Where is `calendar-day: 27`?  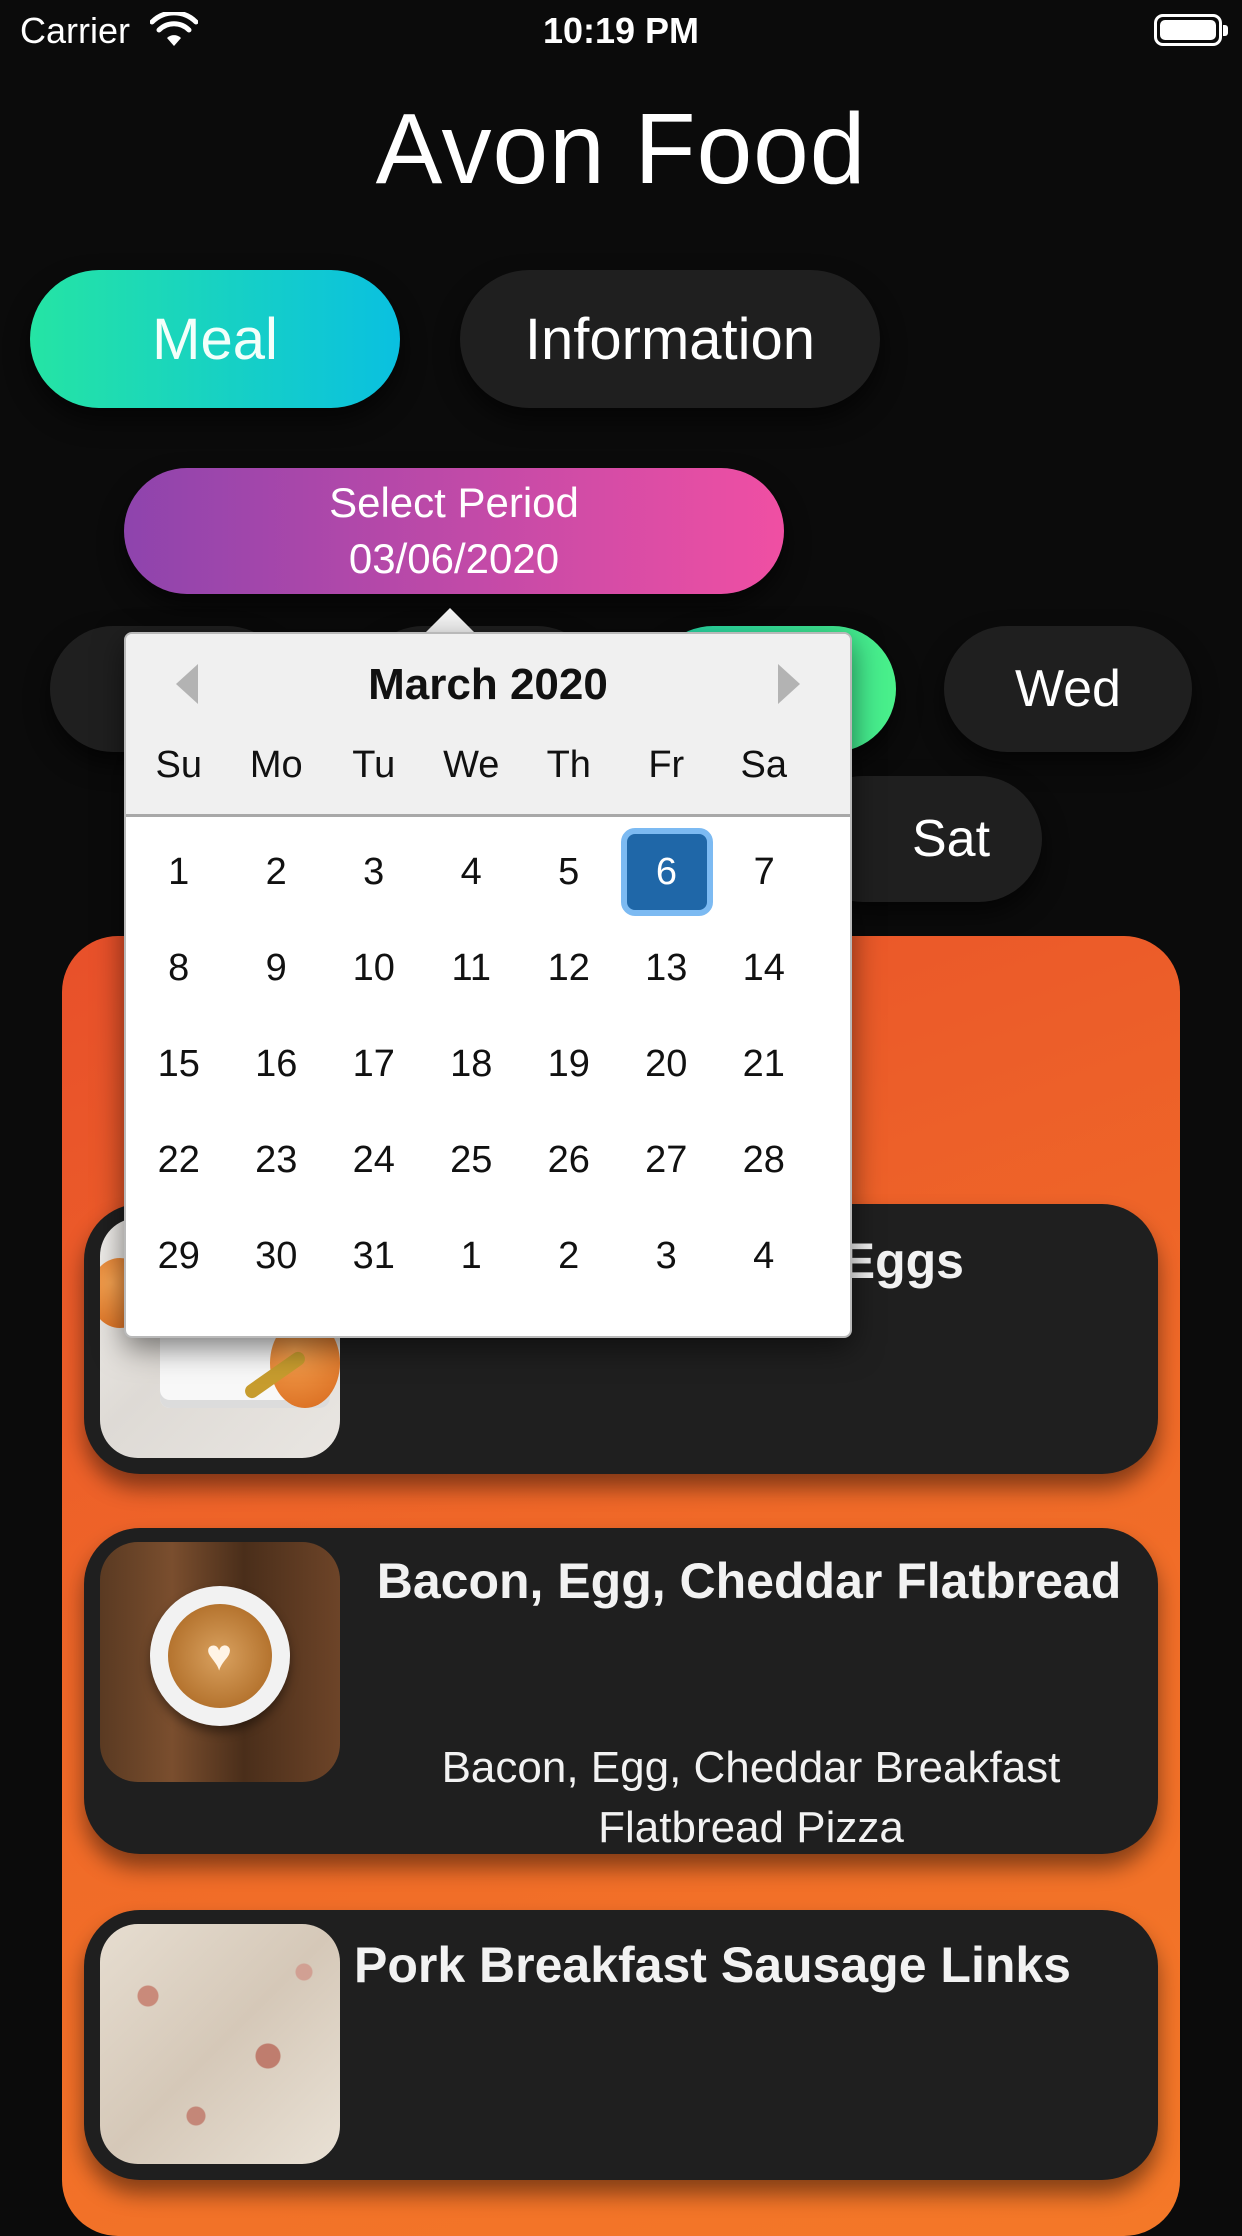
calendar-day: 27 is located at coordinates (667, 1160).